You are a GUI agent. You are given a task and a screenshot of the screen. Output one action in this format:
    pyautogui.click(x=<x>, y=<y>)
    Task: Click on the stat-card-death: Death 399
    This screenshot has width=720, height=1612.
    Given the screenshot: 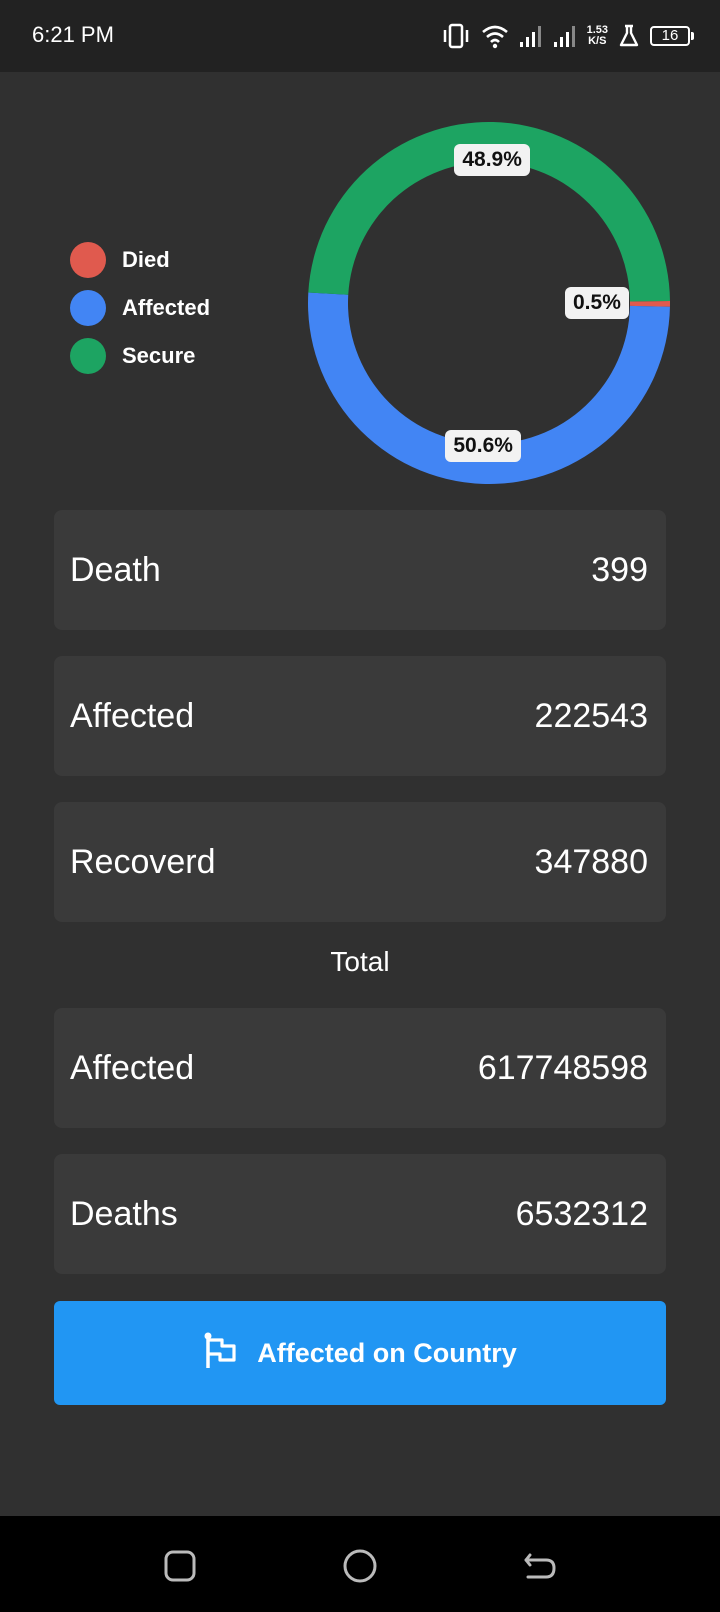 What is the action you would take?
    pyautogui.click(x=360, y=570)
    